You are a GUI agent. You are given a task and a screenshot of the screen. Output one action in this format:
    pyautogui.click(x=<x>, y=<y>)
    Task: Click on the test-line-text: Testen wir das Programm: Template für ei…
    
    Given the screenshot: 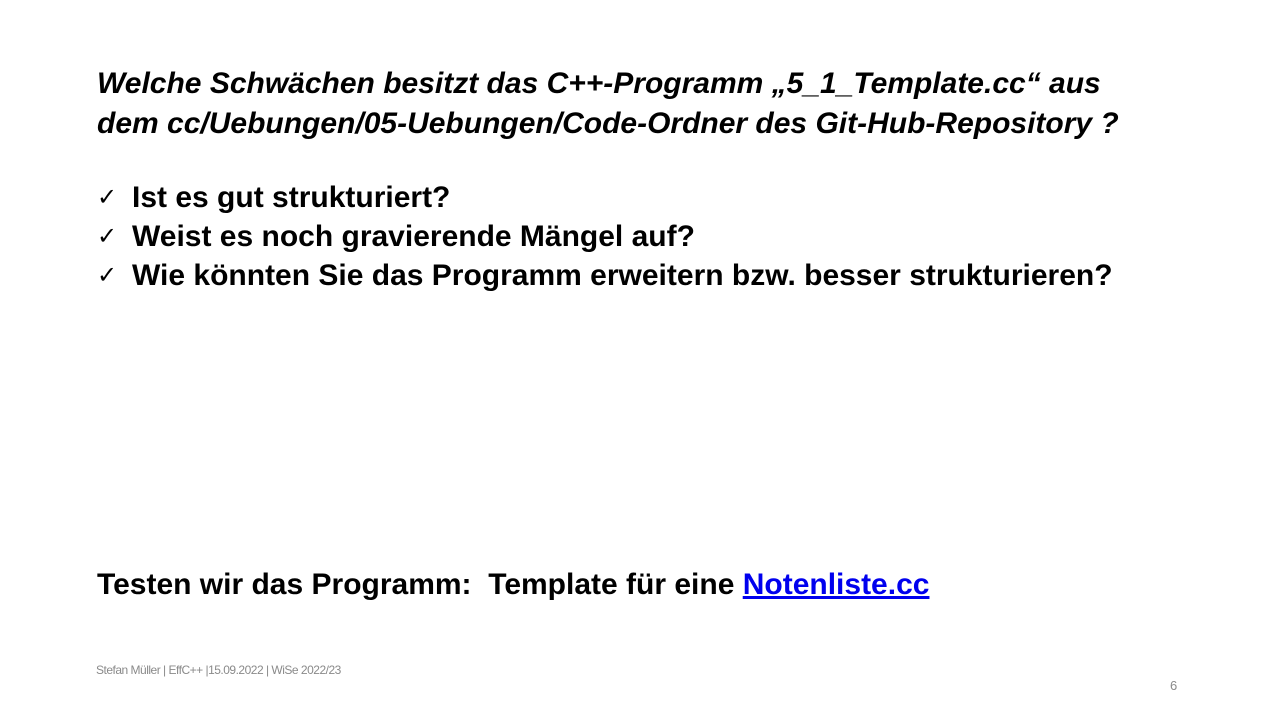 What is the action you would take?
    pyautogui.click(x=420, y=584)
    